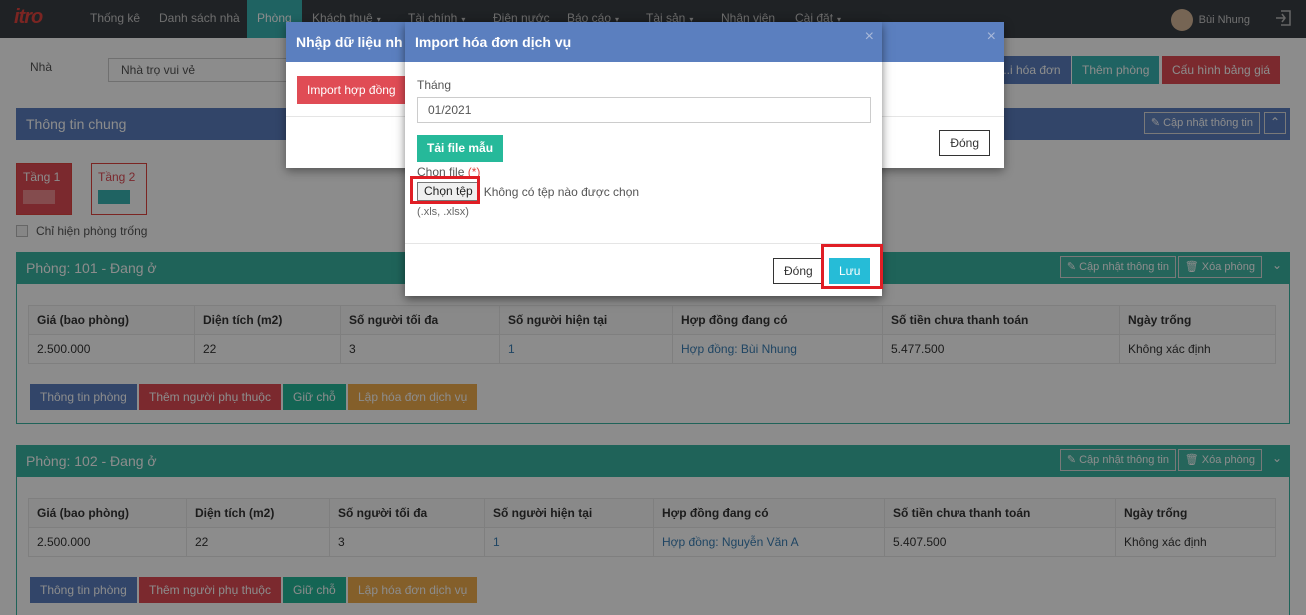 The image size is (1306, 615). Describe the element at coordinates (460, 148) in the screenshot. I see `download-template-button: Tải file mẫu` at that location.